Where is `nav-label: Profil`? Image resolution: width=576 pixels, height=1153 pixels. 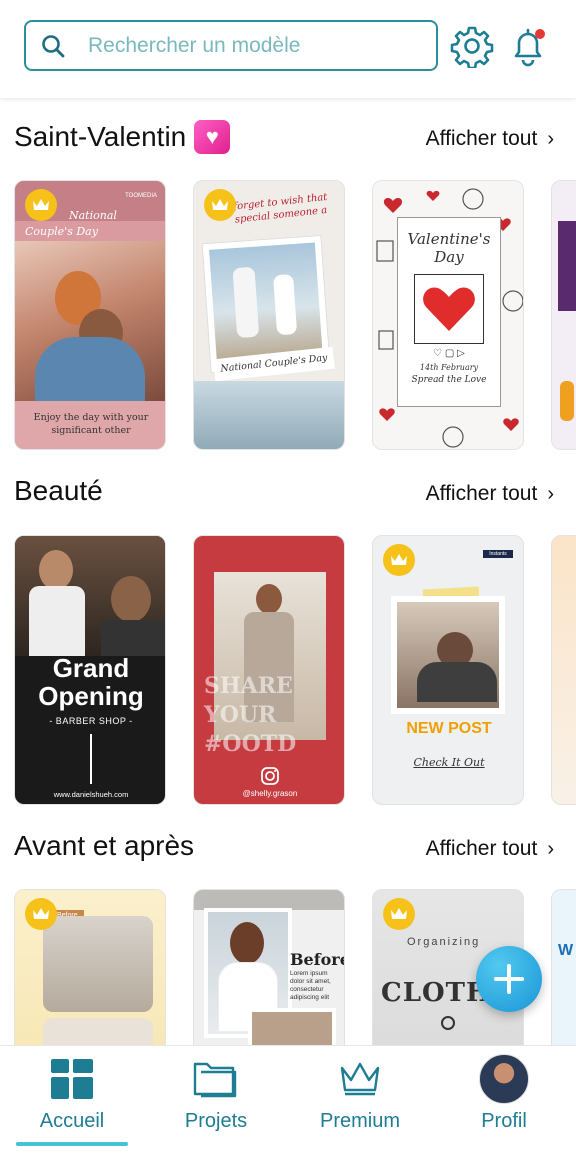
nav-label: Profil is located at coordinates (504, 1121).